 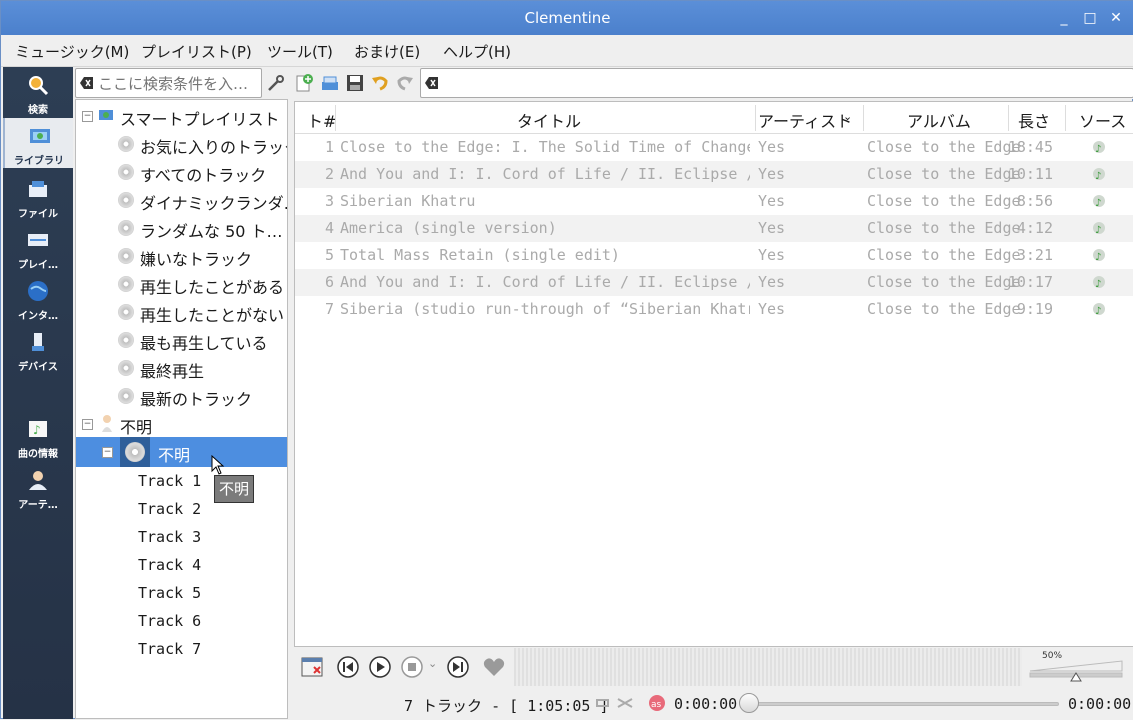 I want to click on stop-menu-chevron-icon: ⌄, so click(x=432, y=663).